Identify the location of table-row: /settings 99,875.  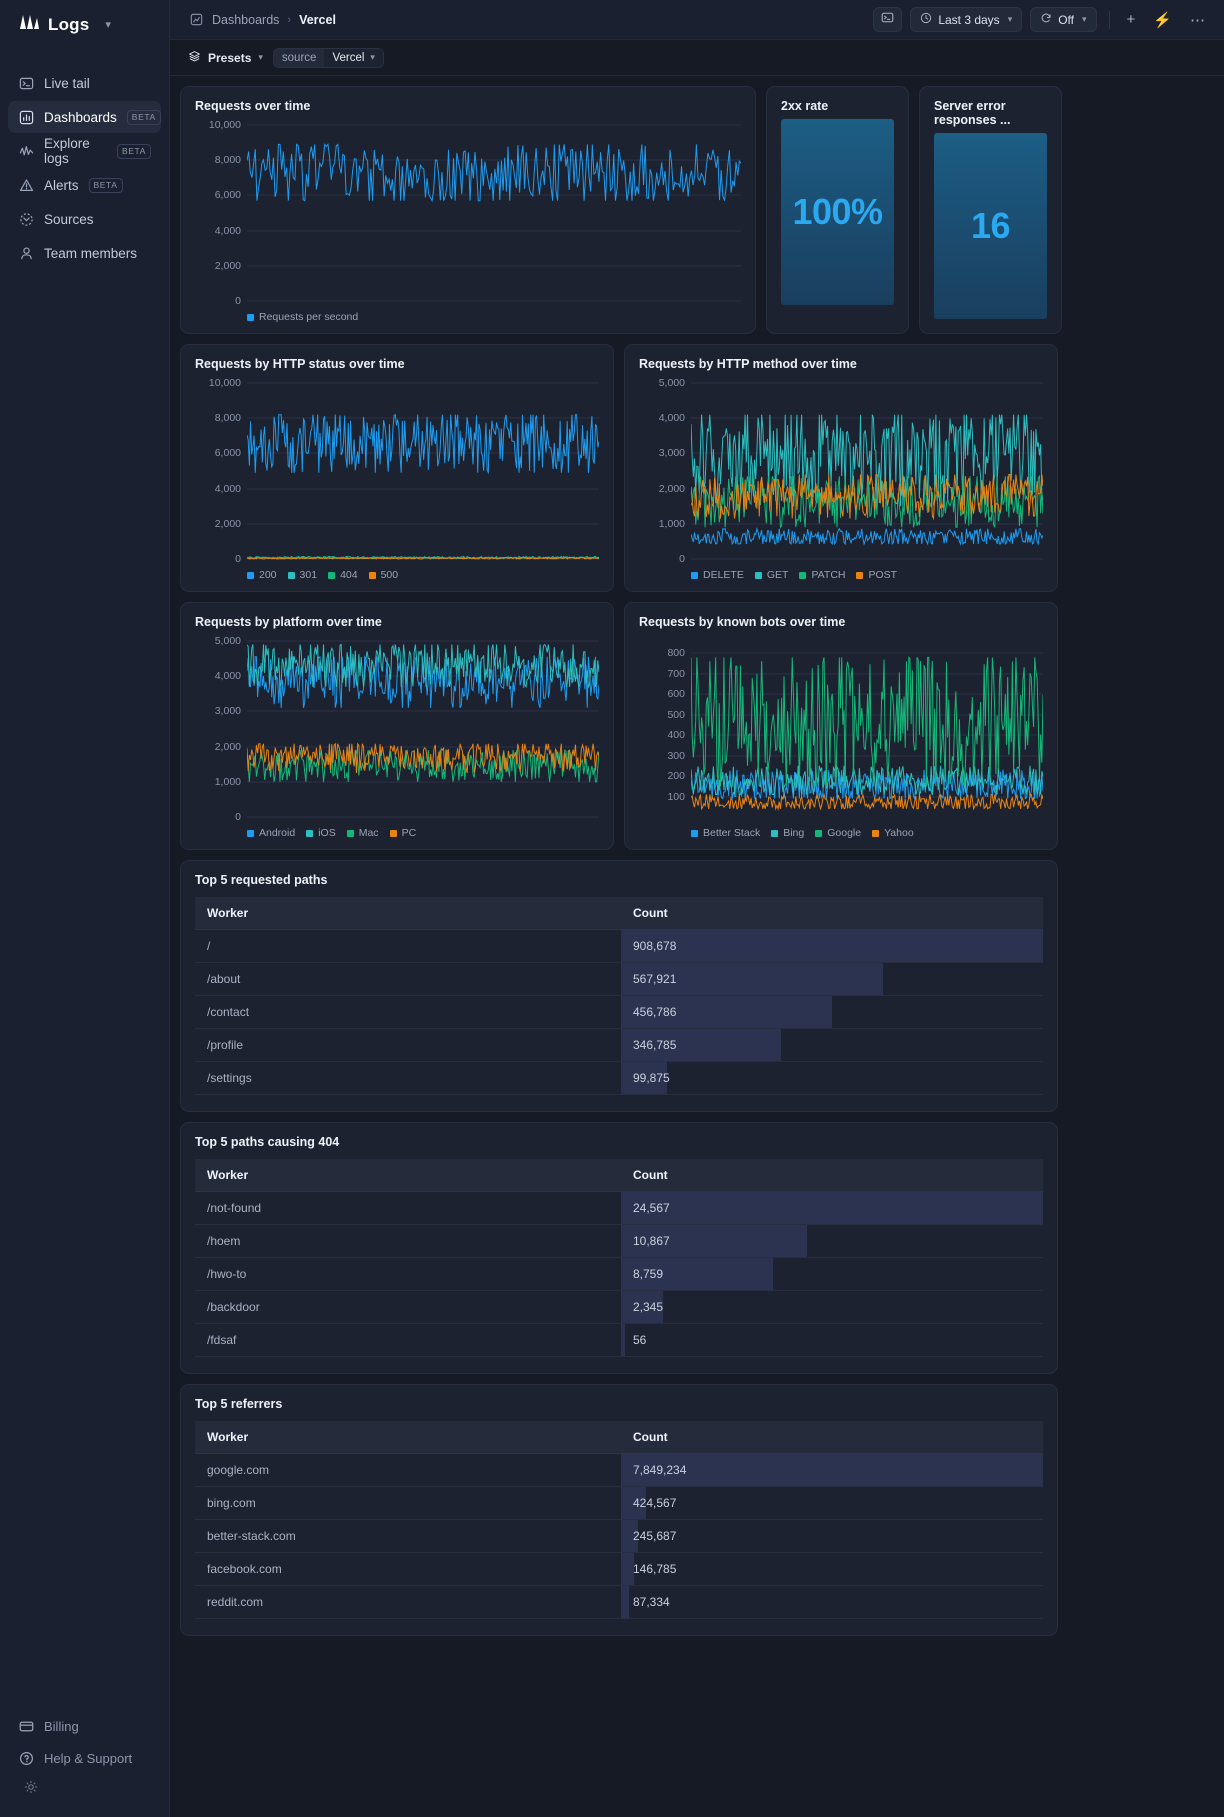
(619, 1078).